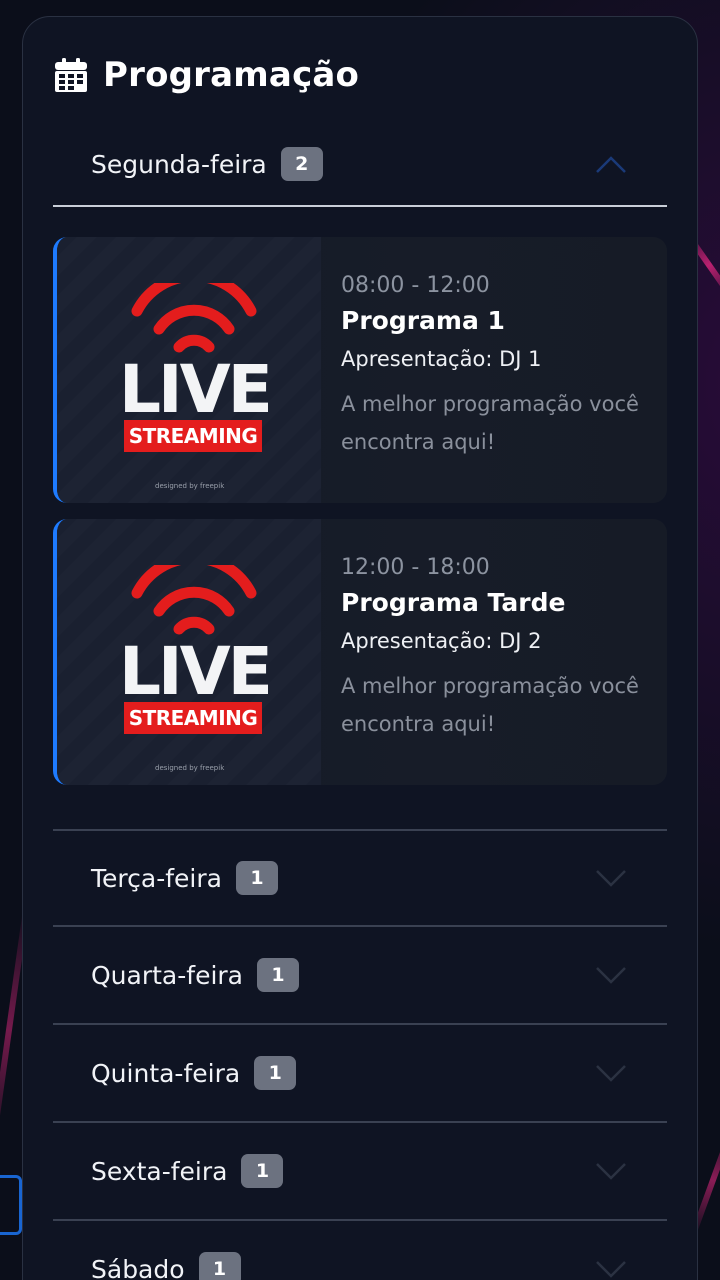 Image resolution: width=720 pixels, height=1280 pixels. What do you see at coordinates (179, 164) in the screenshot?
I see `day-label: Segunda-feira` at bounding box center [179, 164].